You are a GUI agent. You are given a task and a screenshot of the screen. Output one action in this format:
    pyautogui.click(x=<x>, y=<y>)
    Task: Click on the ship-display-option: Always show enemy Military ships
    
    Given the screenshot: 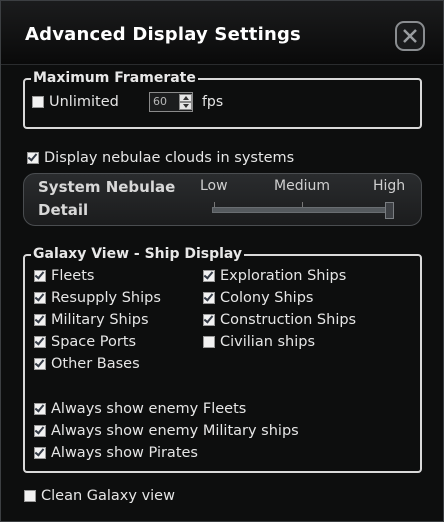 What is the action you would take?
    pyautogui.click(x=166, y=431)
    